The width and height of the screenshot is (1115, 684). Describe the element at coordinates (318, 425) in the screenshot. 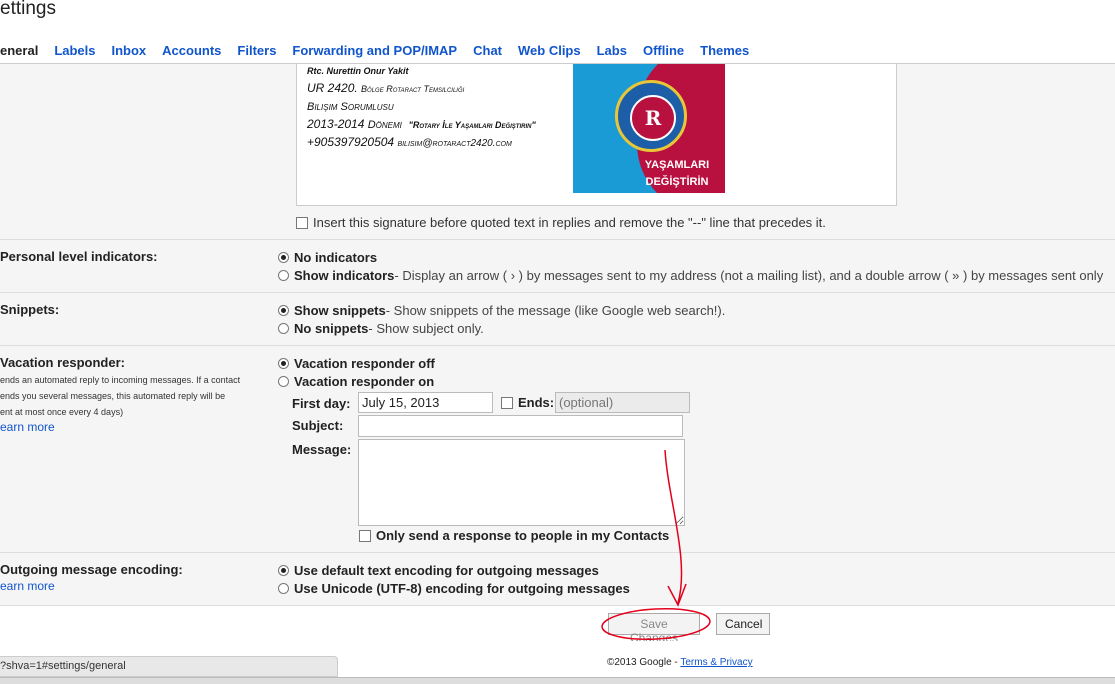

I see `subject-label: Subject:` at that location.